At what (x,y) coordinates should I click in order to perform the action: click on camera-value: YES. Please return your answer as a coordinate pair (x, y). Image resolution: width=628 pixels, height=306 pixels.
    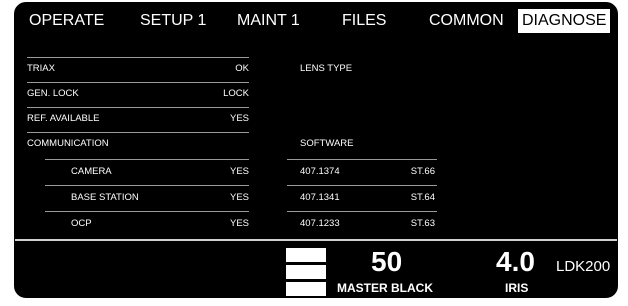
    Looking at the image, I should click on (239, 171).